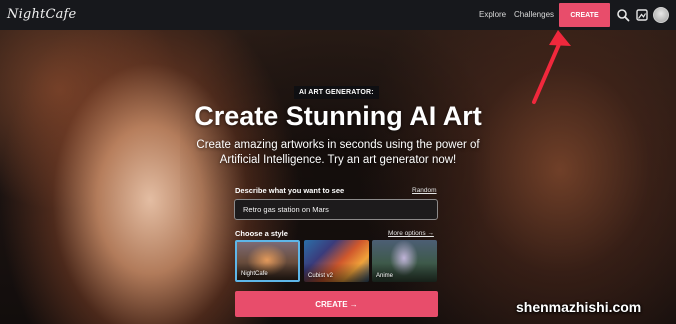 This screenshot has height=324, width=676. Describe the element at coordinates (385, 276) in the screenshot. I see `style-card-label: Anime` at that location.